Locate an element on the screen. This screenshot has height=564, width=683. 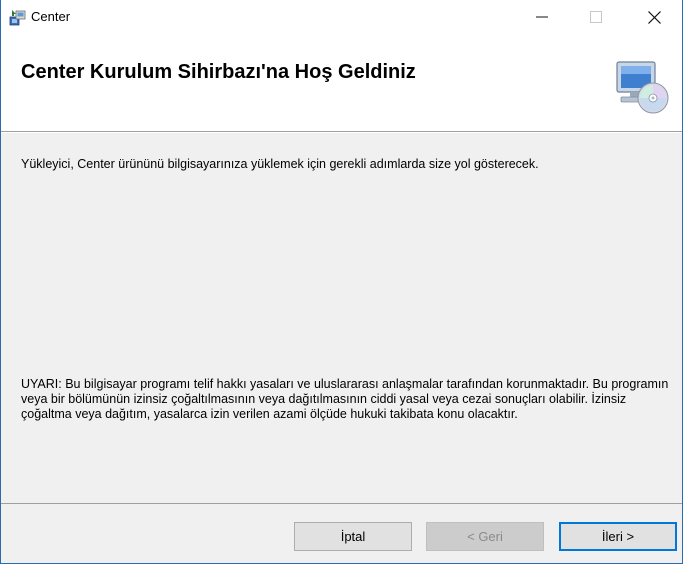
minimize-icon is located at coordinates (542, 17).